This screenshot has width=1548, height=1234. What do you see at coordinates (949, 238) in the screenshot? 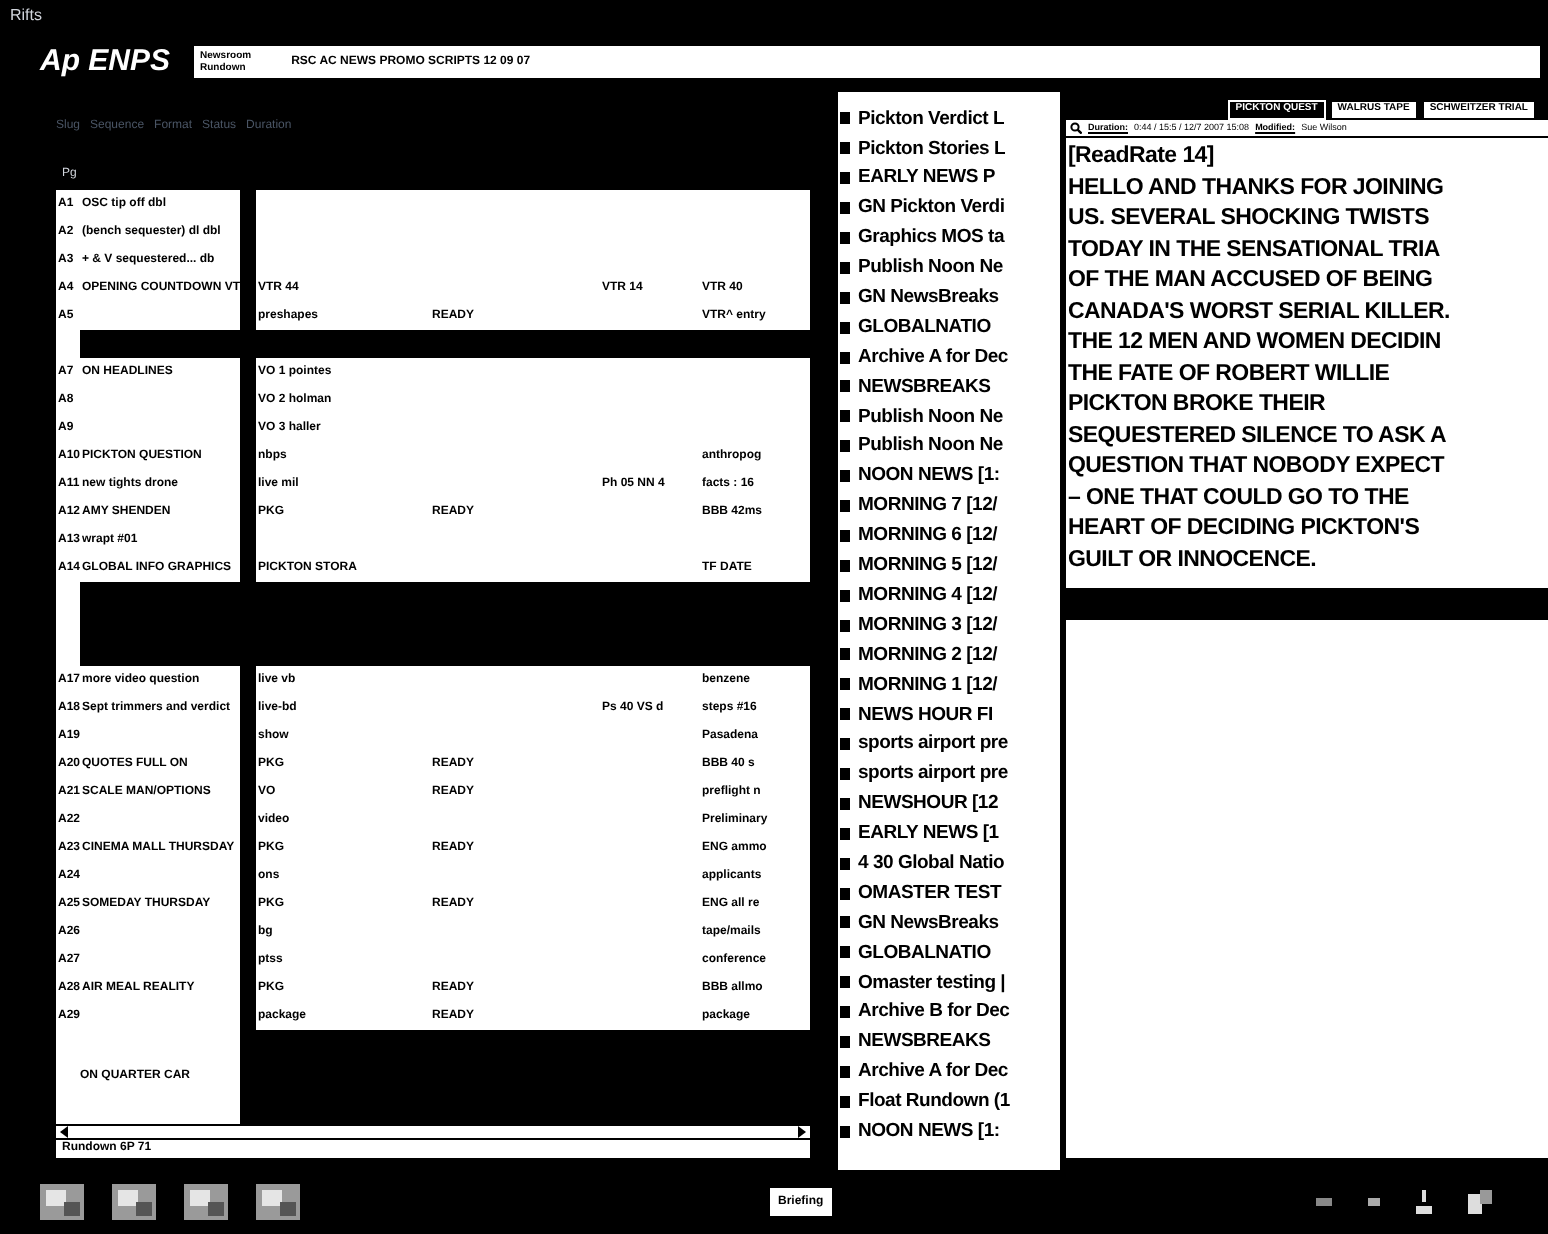
I see `rundown-list-item: Graphics MOS ta` at bounding box center [949, 238].